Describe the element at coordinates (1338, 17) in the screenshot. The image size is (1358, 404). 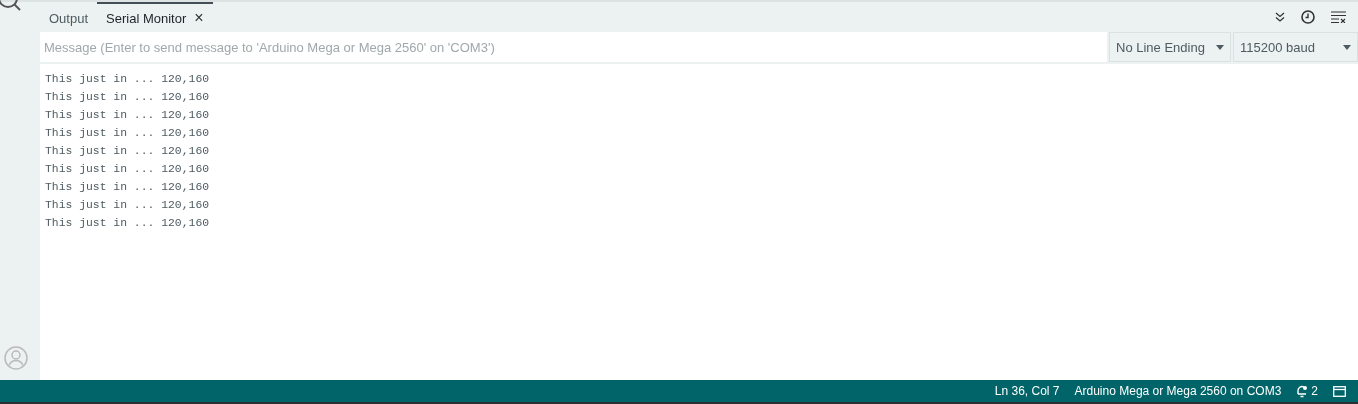
I see `clear-output-icon` at that location.